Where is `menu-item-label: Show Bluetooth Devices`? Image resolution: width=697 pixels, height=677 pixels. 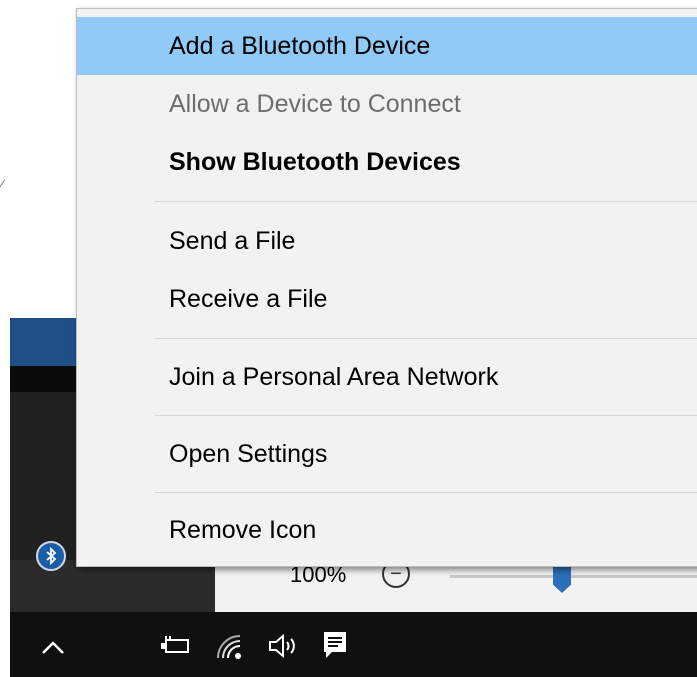
menu-item-label: Show Bluetooth Devices is located at coordinates (315, 161).